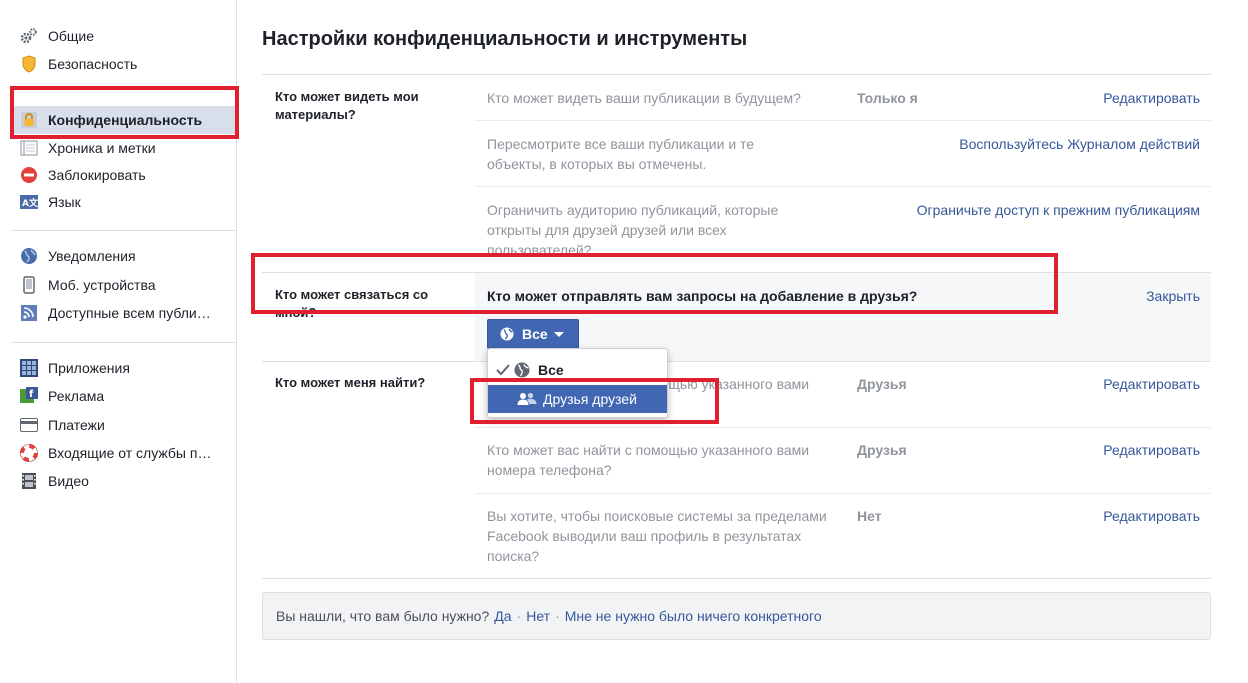  Describe the element at coordinates (123, 425) in the screenshot. I see `sidebar-item-payments: Платежи` at that location.